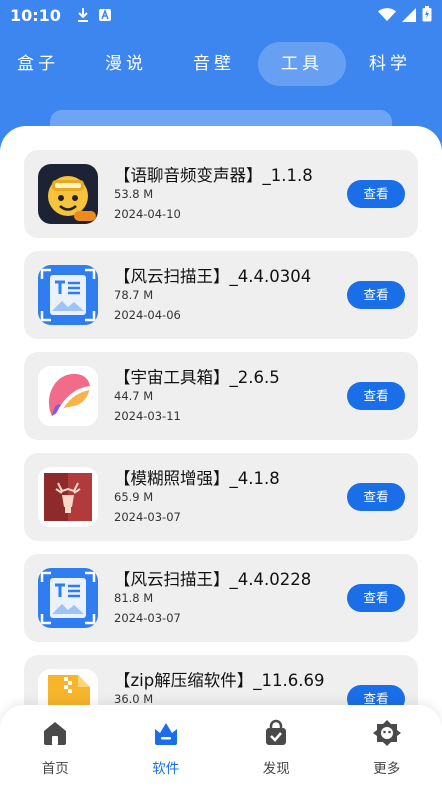 The height and width of the screenshot is (787, 442). What do you see at coordinates (409, 16) in the screenshot?
I see `signal-icon` at bounding box center [409, 16].